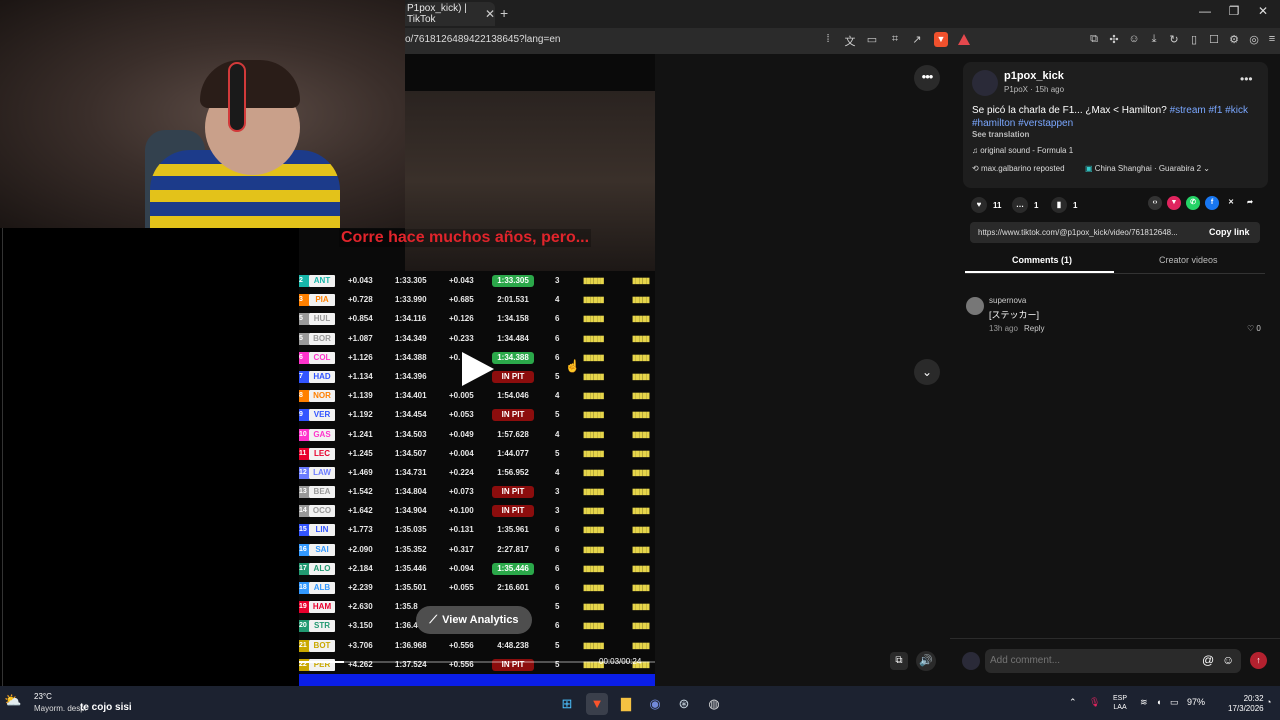 The height and width of the screenshot is (720, 1280). Describe the element at coordinates (1231, 203) in the screenshot. I see `x-icon: ✕` at that location.